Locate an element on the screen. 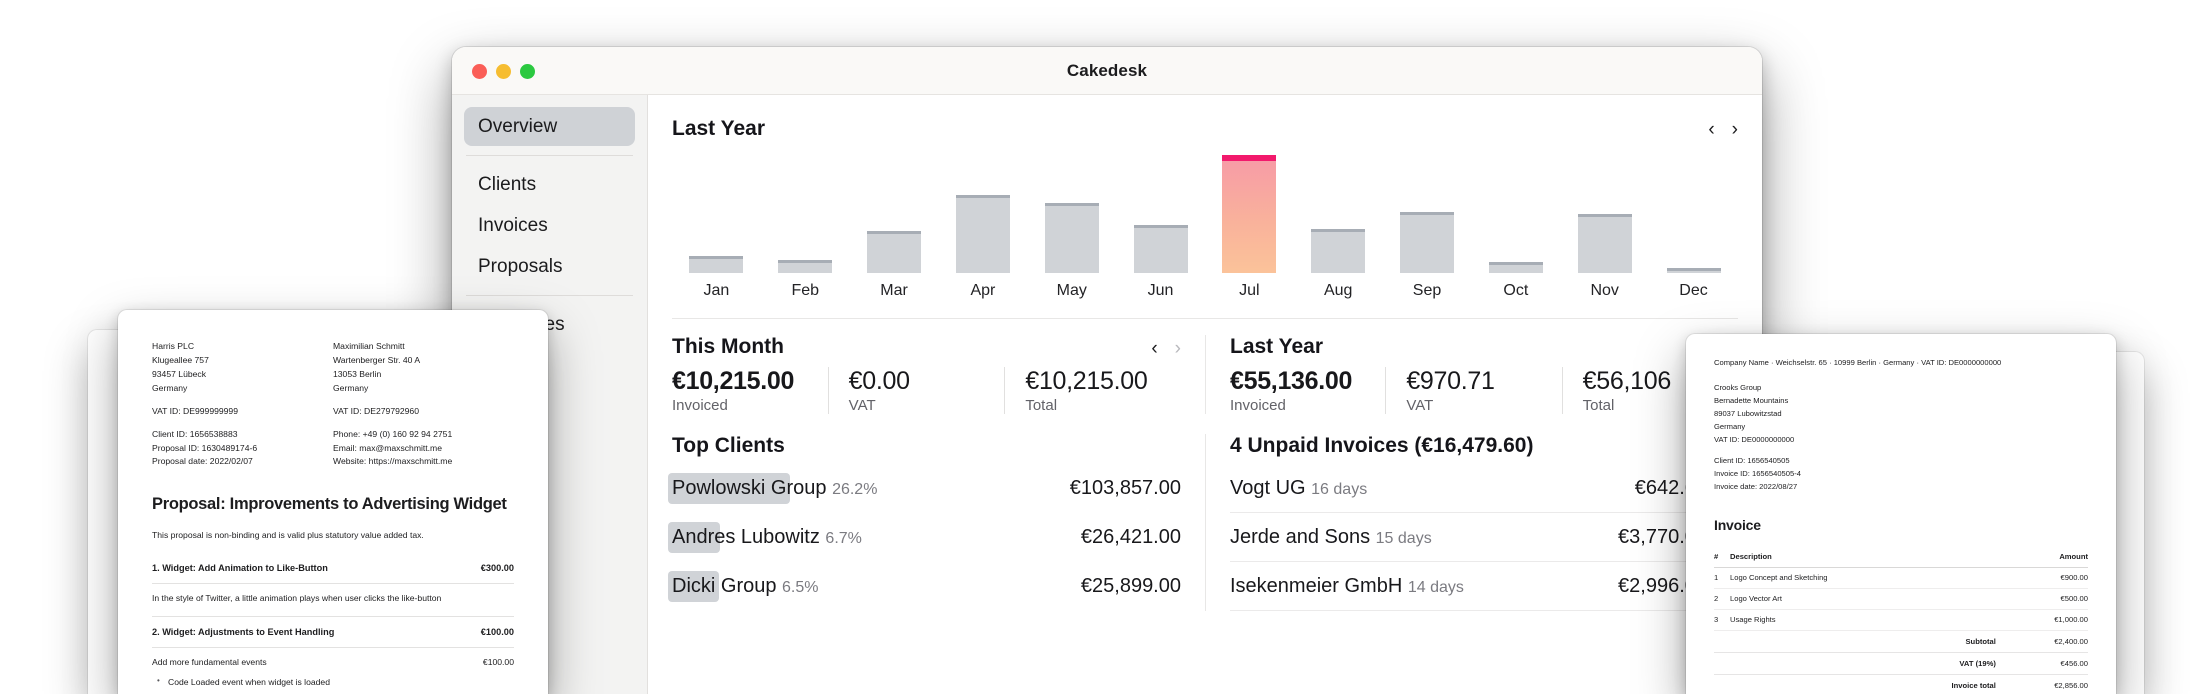  line-item-description: Add more fundamental events is located at coordinates (209, 661).